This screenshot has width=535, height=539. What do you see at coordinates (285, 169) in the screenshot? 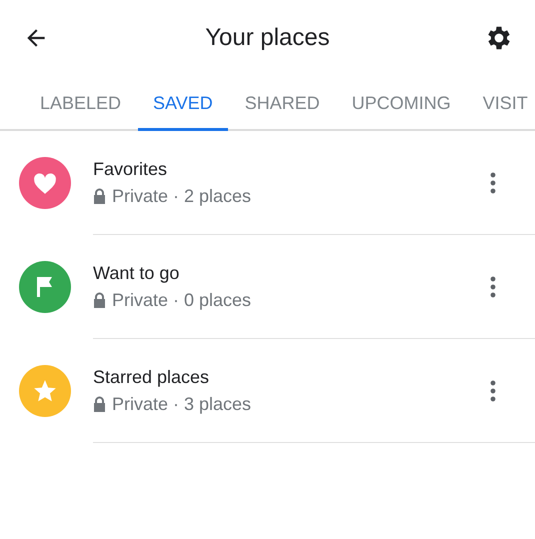
I see `list-title: Favorites` at bounding box center [285, 169].